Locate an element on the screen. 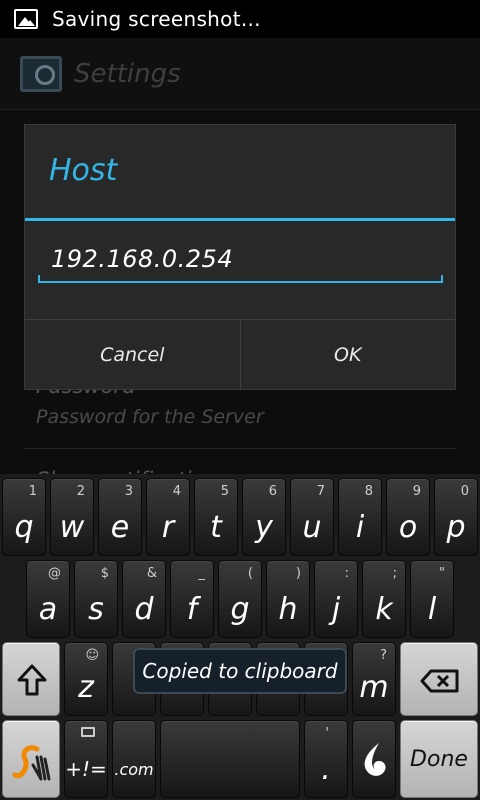  symbols-key: +!= is located at coordinates (86, 759).